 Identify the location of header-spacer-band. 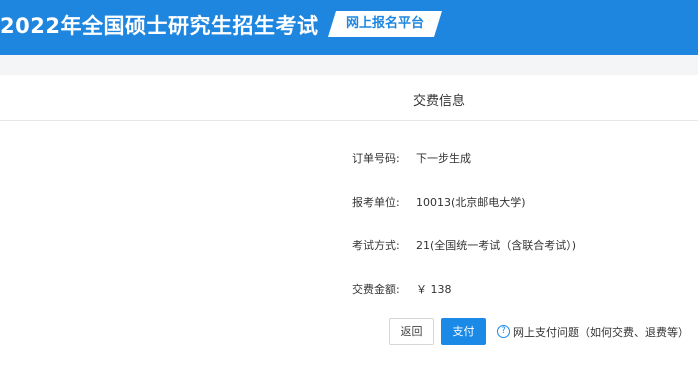
(349, 65).